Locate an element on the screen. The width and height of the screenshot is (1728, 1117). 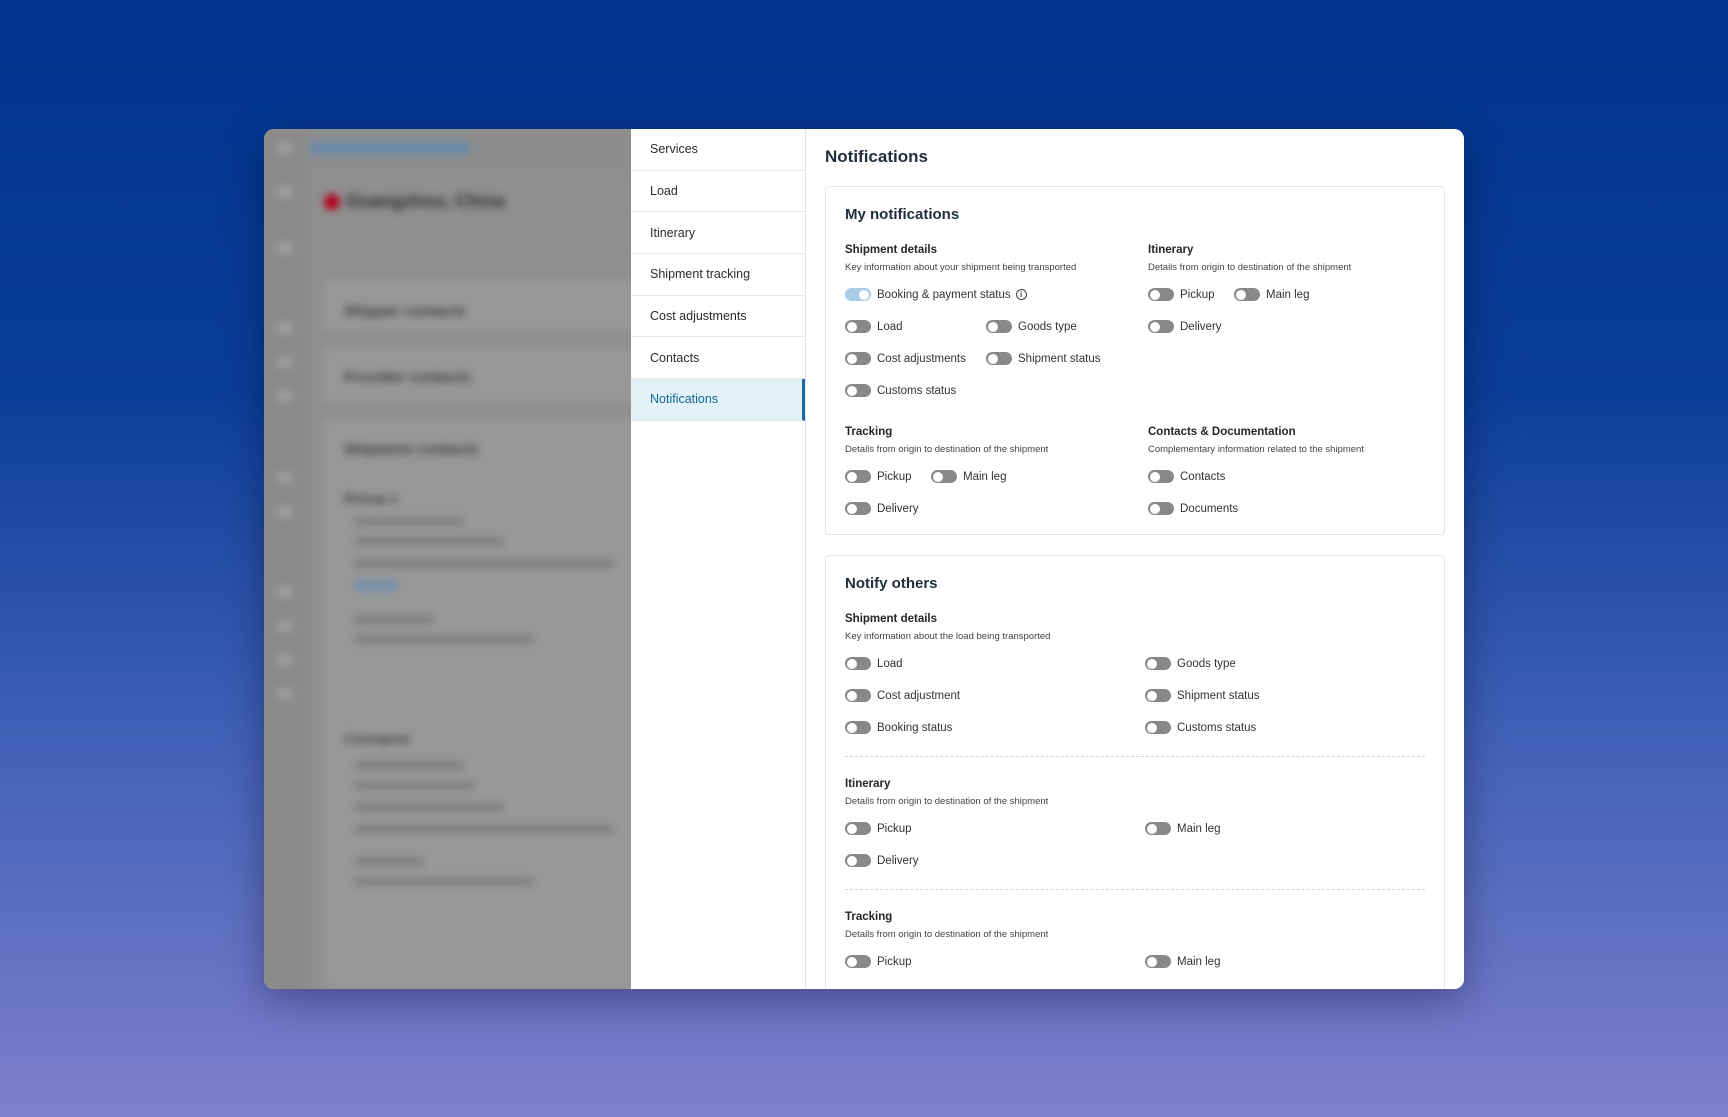
card-title: Notify others is located at coordinates (891, 583).